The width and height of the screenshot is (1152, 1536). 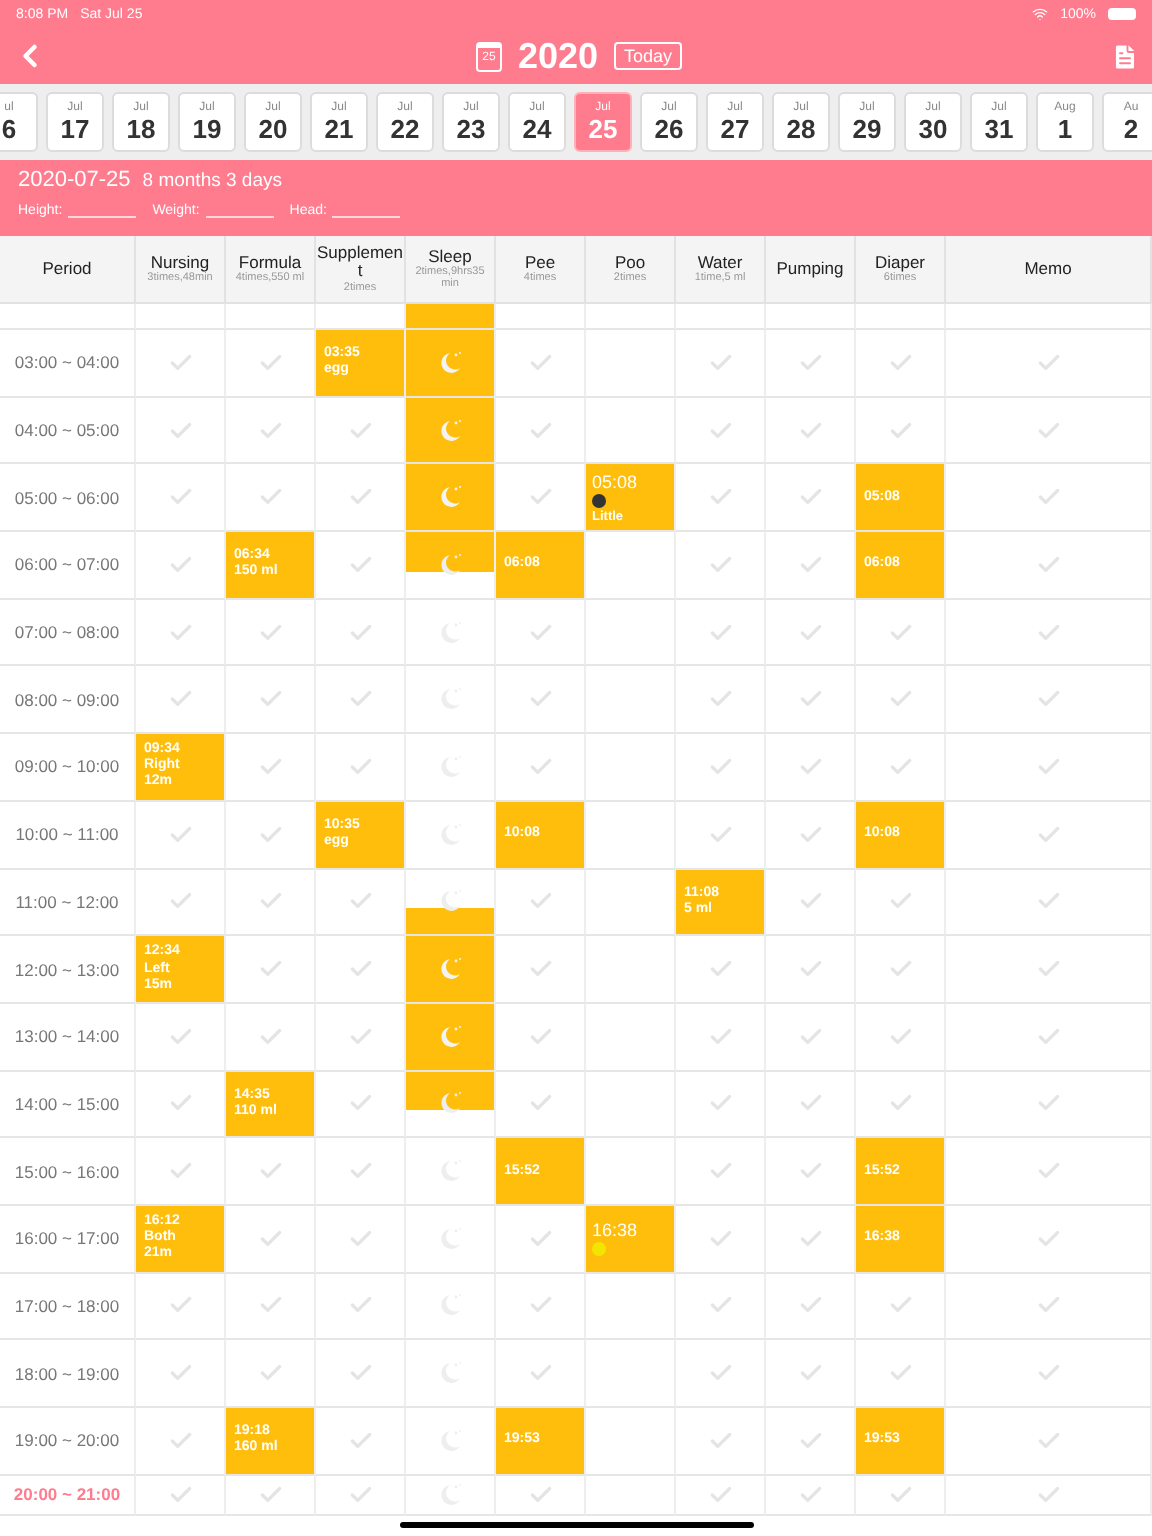 What do you see at coordinates (1125, 56) in the screenshot?
I see `document-icon` at bounding box center [1125, 56].